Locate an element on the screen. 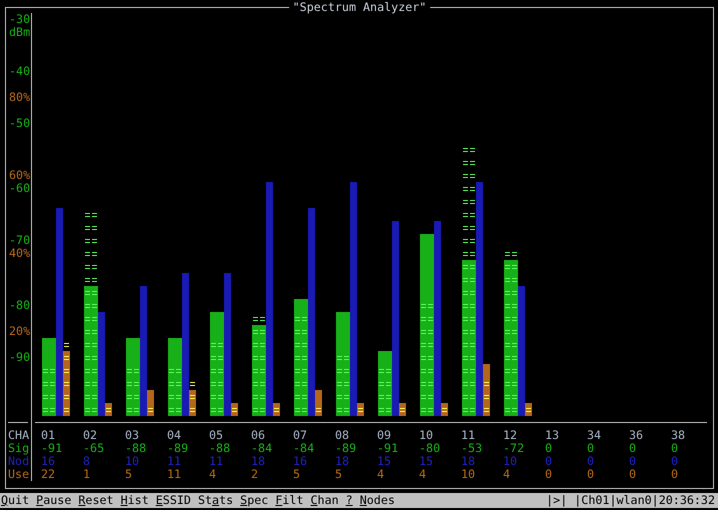 This screenshot has height=510, width=718. row-label: CHA is located at coordinates (19, 435).